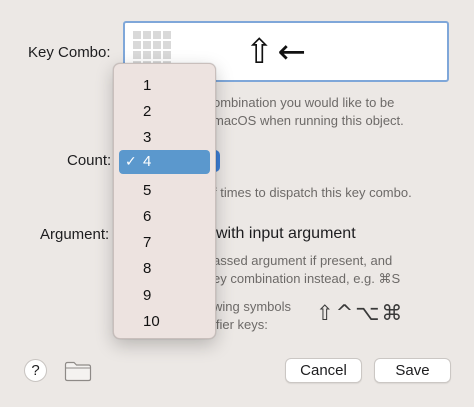  Describe the element at coordinates (131, 162) in the screenshot. I see `checkmark-icon: ✓` at that location.